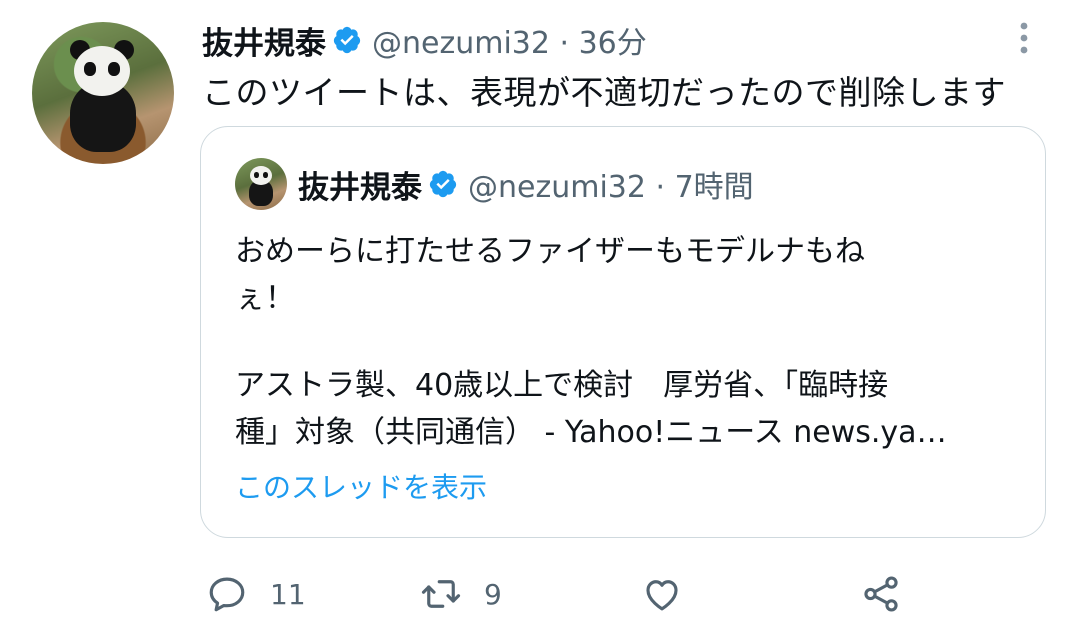  Describe the element at coordinates (261, 184) in the screenshot. I see `quoted-author-avatar` at that location.